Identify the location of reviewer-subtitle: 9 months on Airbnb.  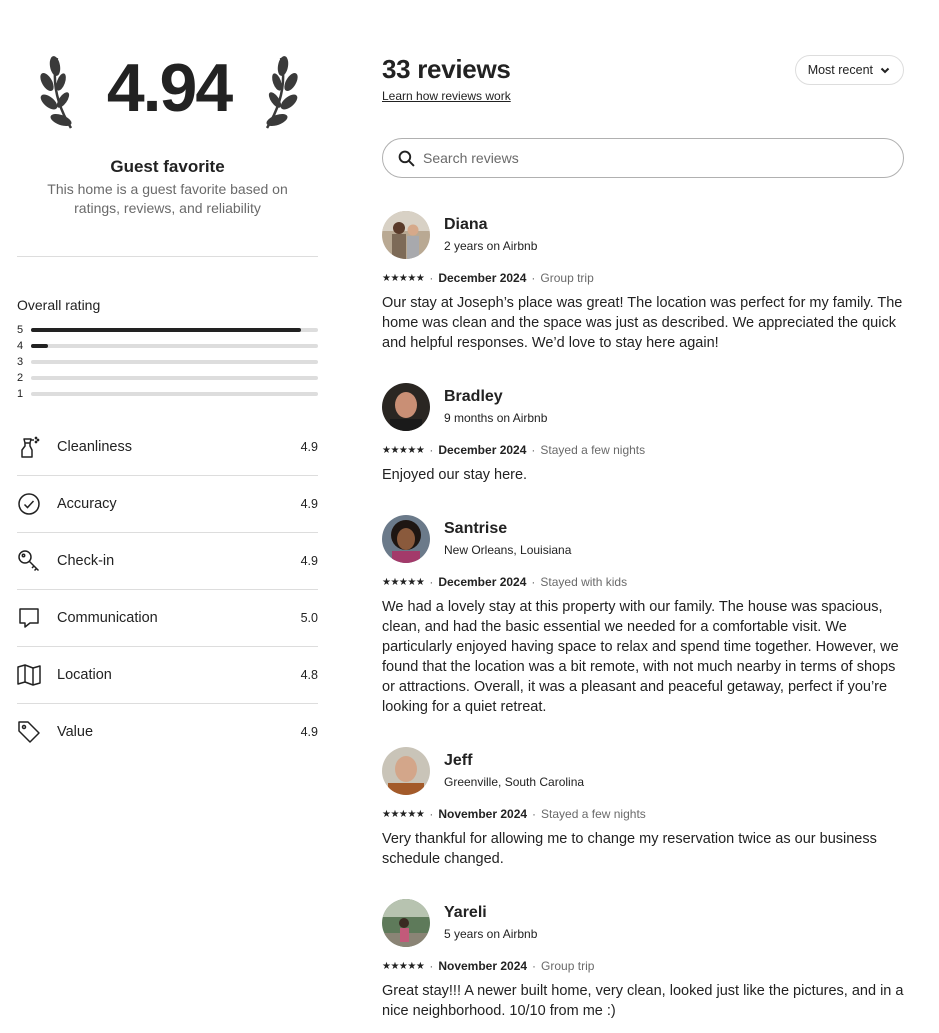
(496, 418).